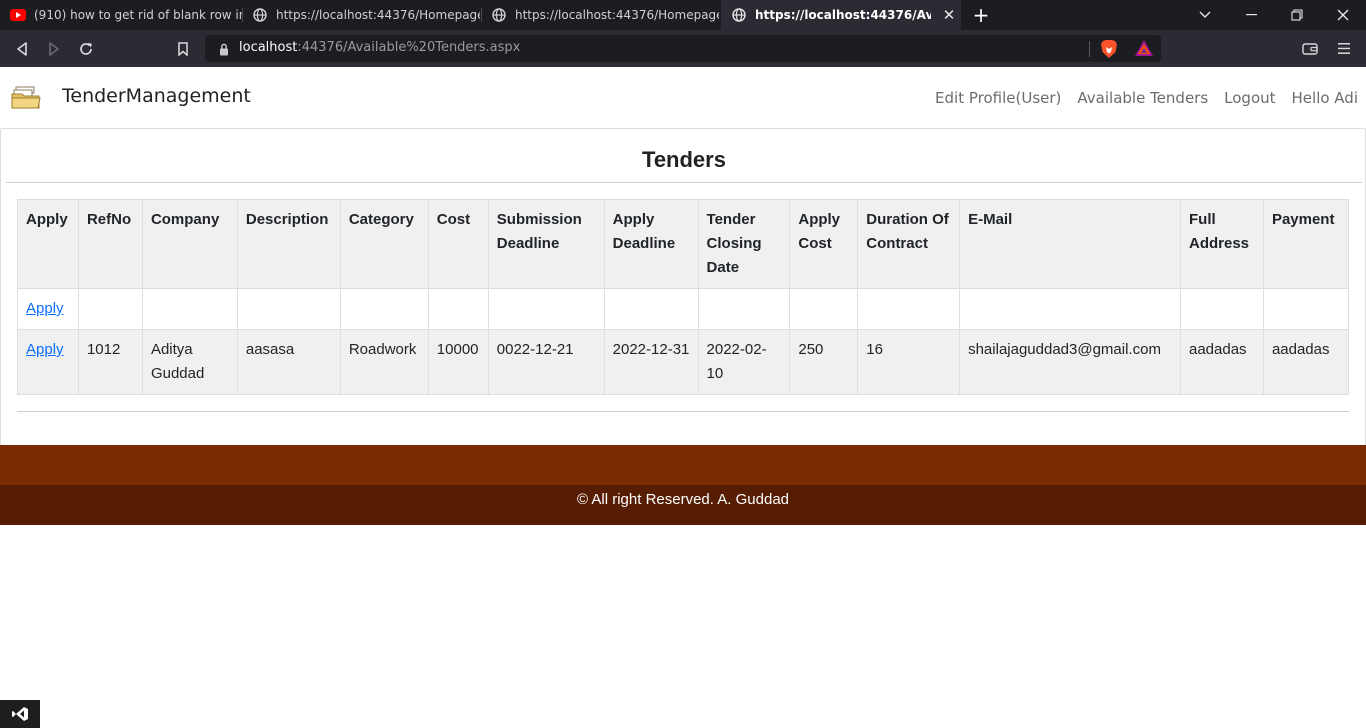 The height and width of the screenshot is (728, 1366). What do you see at coordinates (384, 244) in the screenshot?
I see `col-category: Category` at bounding box center [384, 244].